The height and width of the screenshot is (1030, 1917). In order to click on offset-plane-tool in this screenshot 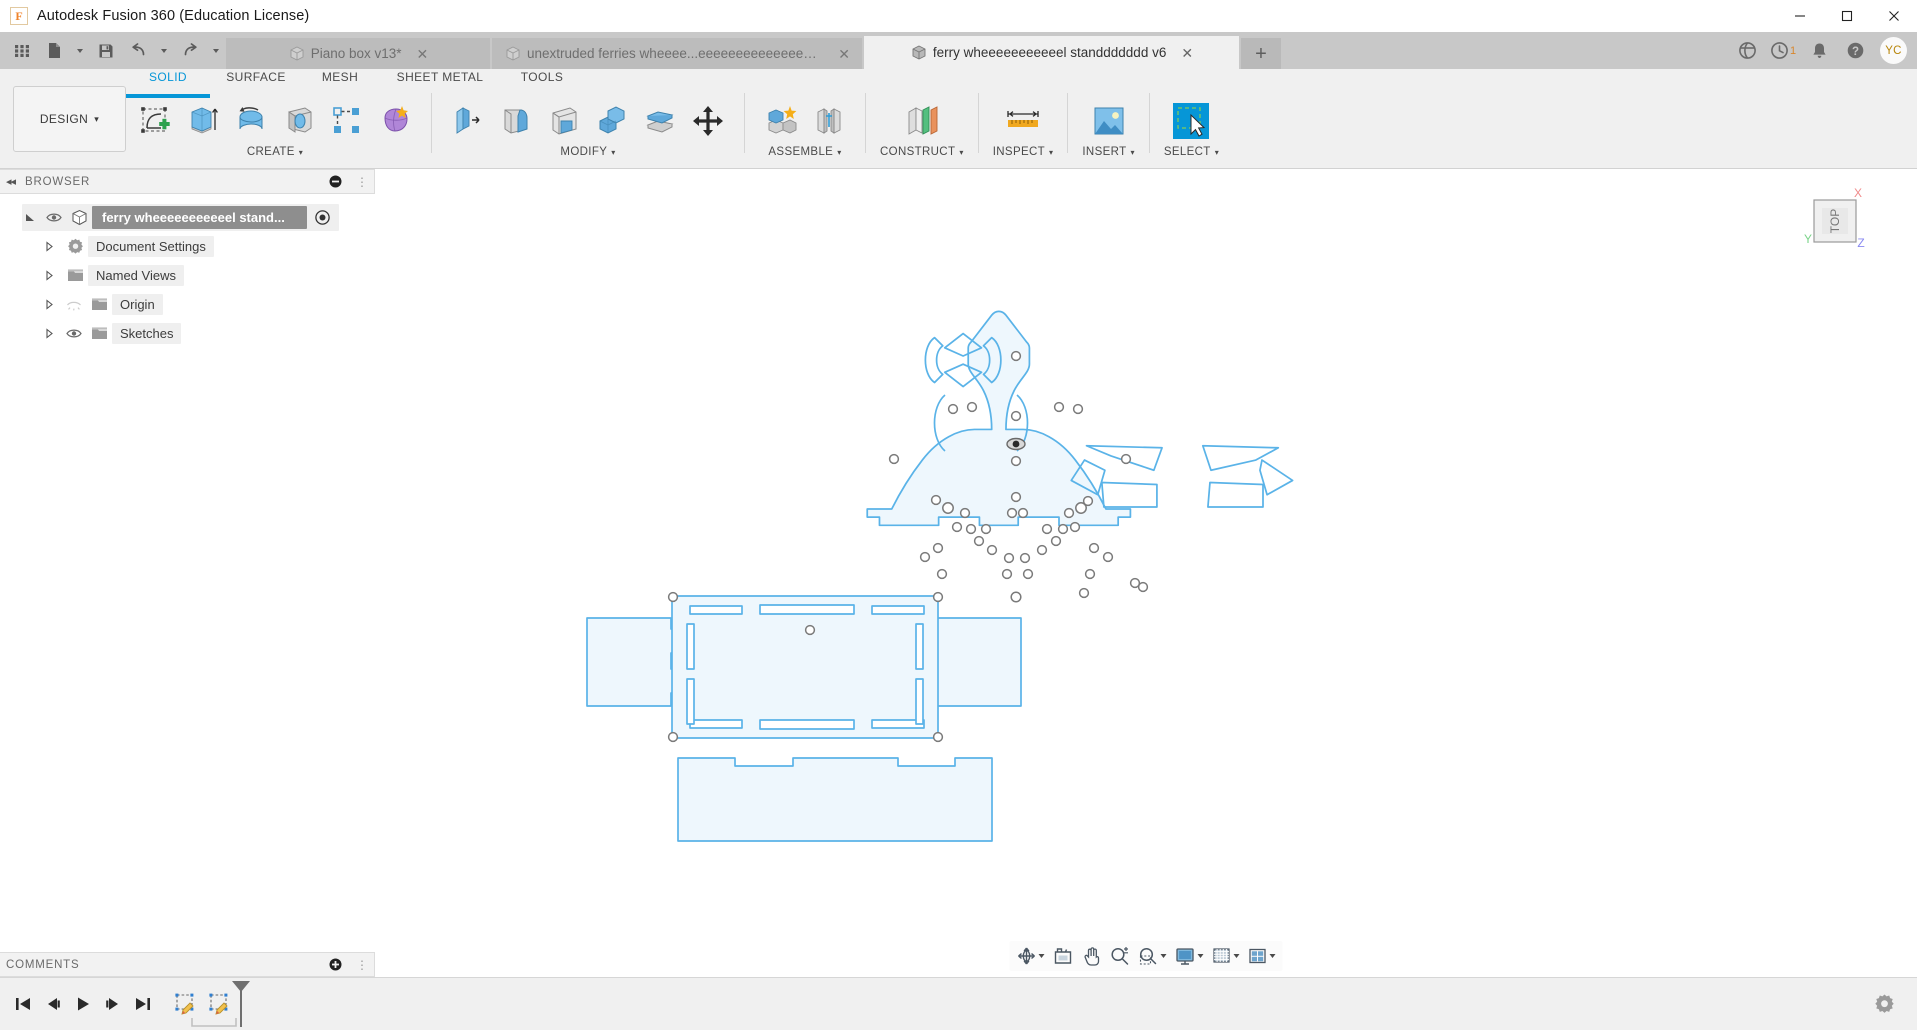, I will do `click(922, 121)`.